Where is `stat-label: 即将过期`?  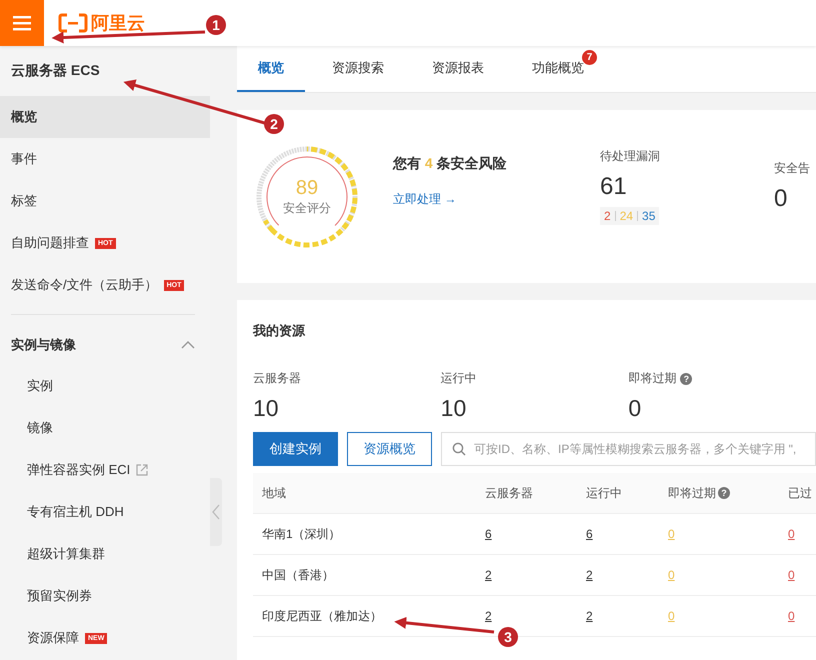 stat-label: 即将过期 is located at coordinates (652, 378).